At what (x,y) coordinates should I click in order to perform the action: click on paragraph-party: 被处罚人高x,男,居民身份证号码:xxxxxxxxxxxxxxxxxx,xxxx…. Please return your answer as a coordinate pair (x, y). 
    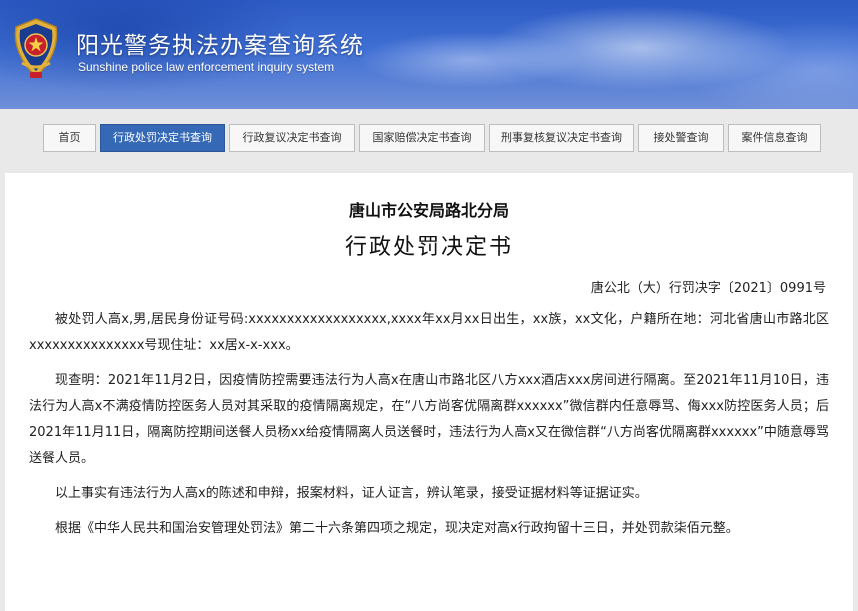
    Looking at the image, I should click on (429, 332).